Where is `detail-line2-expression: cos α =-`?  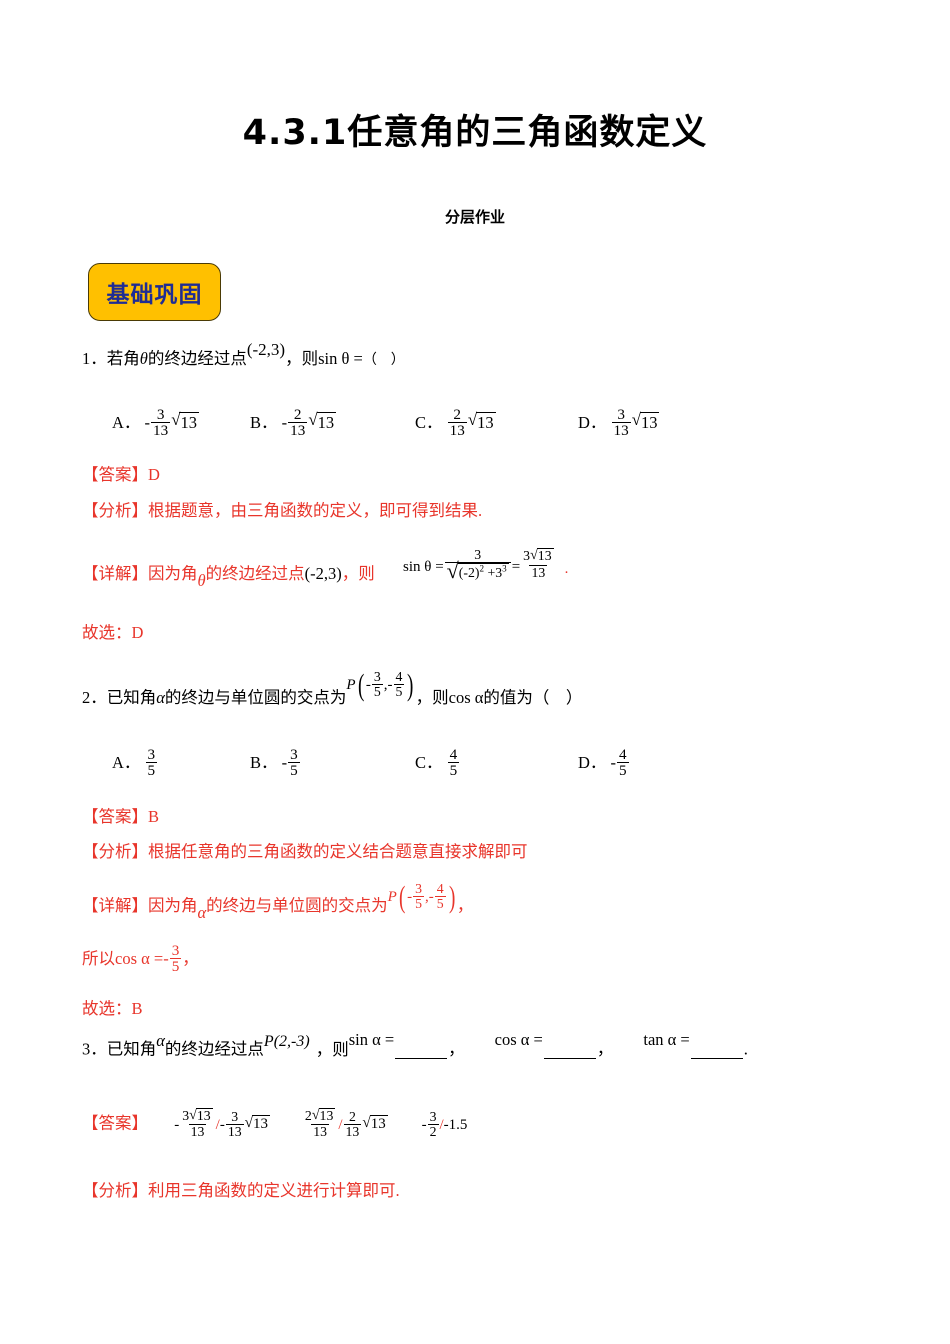
detail-line2-expression: cos α =- is located at coordinates (142, 958).